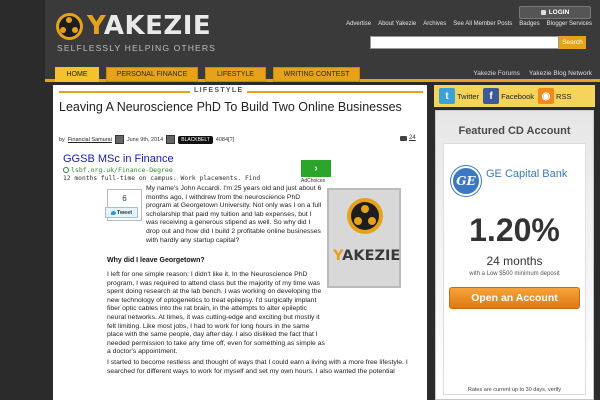 This screenshot has width=600, height=400. What do you see at coordinates (514, 390) in the screenshot?
I see `rates-note: Rates are current up to 30 days, verify` at bounding box center [514, 390].